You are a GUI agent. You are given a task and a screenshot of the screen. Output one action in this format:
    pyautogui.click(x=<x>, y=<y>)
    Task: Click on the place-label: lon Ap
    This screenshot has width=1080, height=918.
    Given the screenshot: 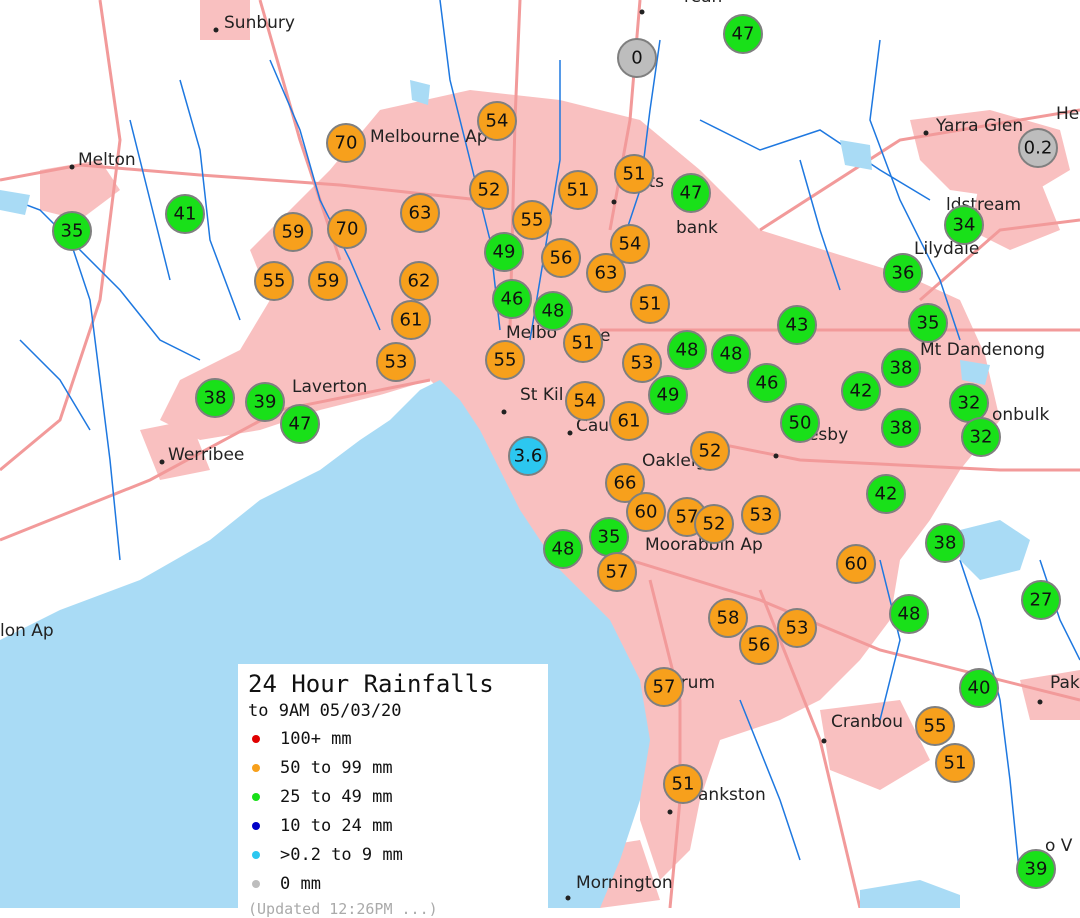 What is the action you would take?
    pyautogui.click(x=27, y=631)
    